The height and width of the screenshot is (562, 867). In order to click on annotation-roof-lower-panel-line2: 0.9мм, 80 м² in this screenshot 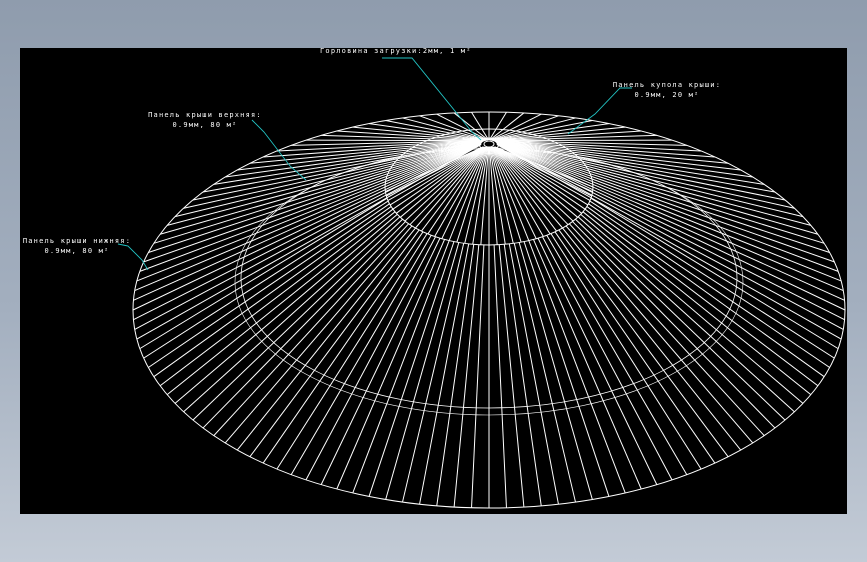, I will do `click(77, 251)`.